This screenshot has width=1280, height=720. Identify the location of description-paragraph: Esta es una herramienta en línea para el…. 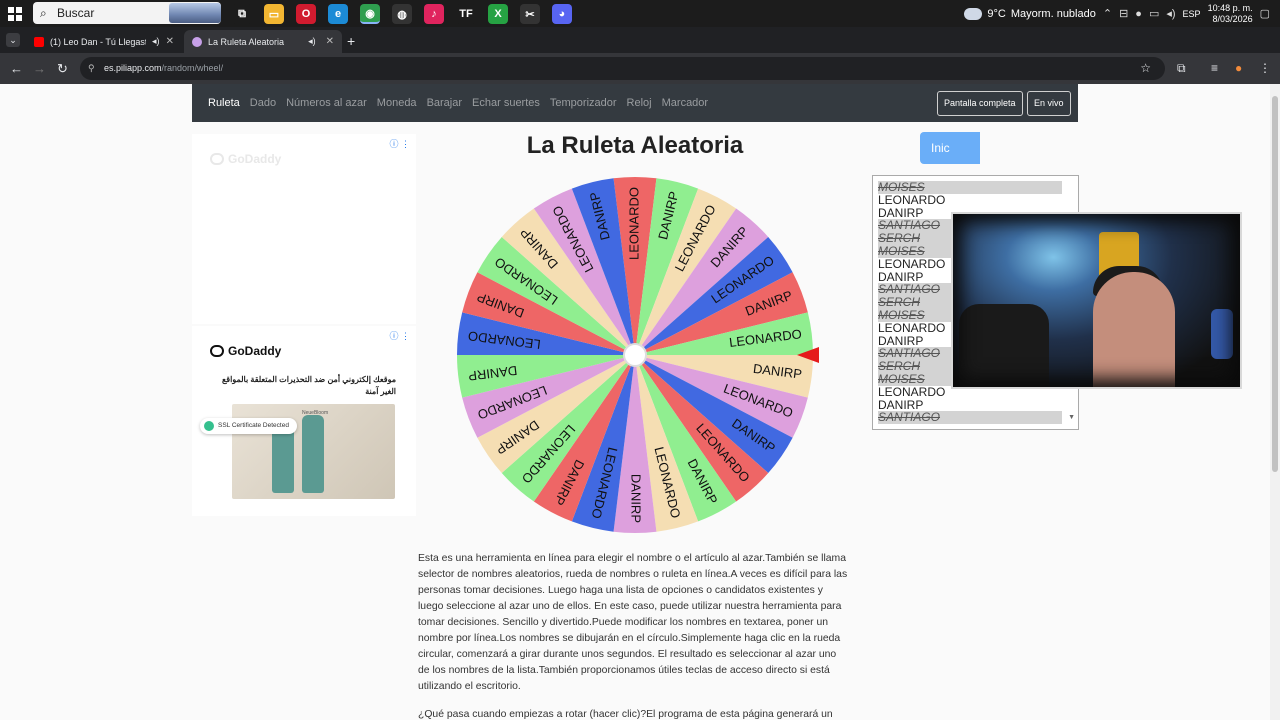
(633, 622).